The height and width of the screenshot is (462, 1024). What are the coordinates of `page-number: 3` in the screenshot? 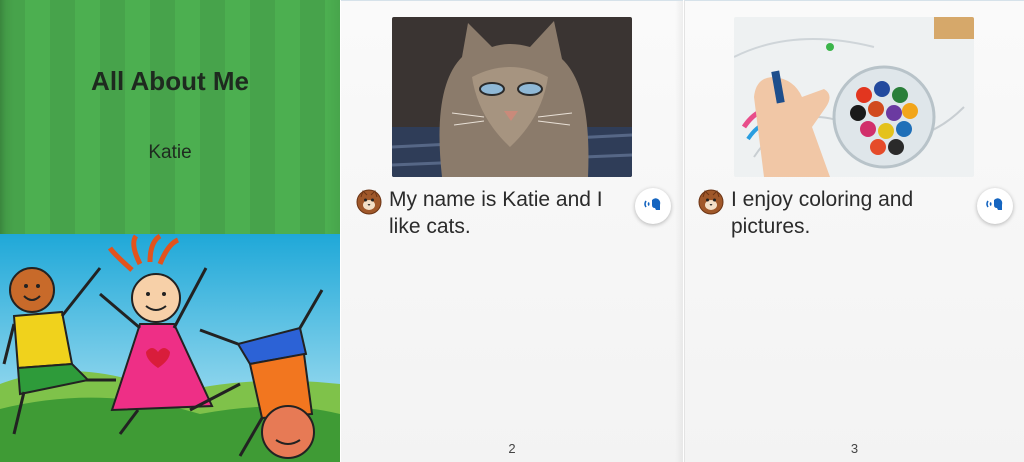 It's located at (854, 448).